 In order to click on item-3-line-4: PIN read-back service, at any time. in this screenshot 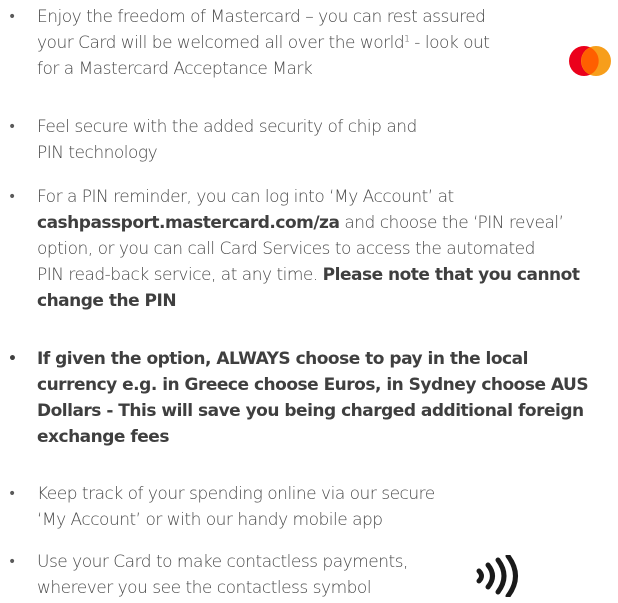, I will do `click(180, 275)`.